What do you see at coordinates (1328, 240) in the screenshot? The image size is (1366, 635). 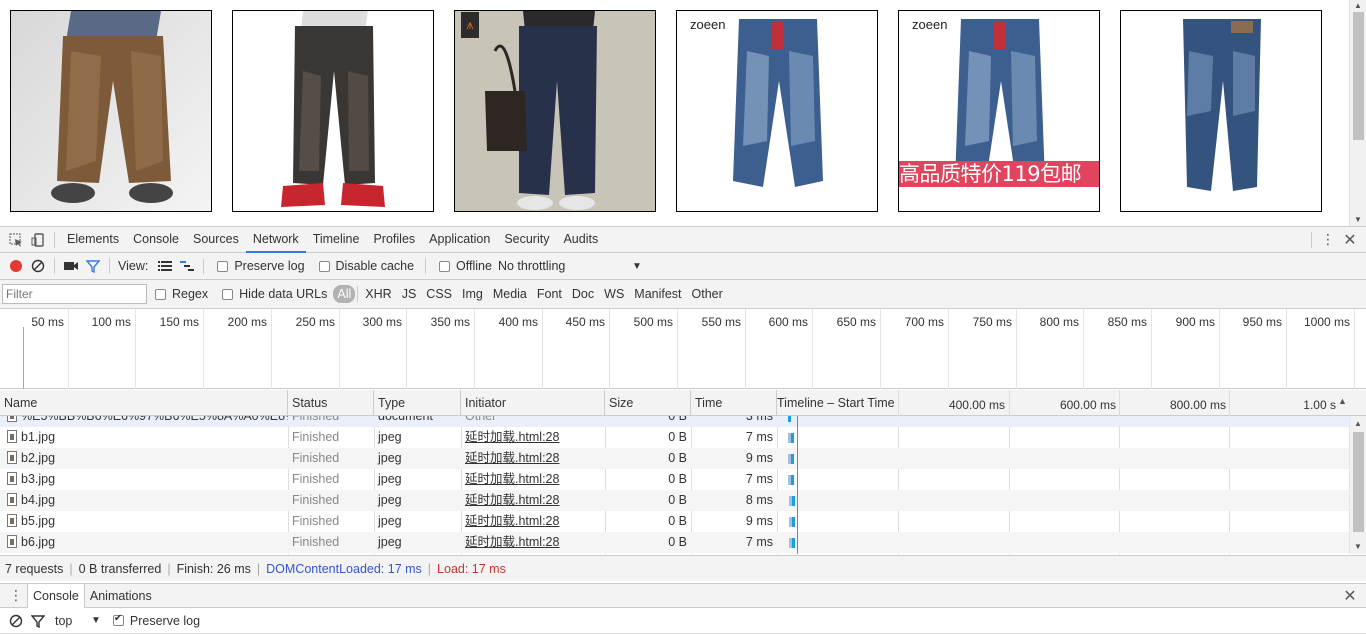 I see `more-options-icon: ⋮` at bounding box center [1328, 240].